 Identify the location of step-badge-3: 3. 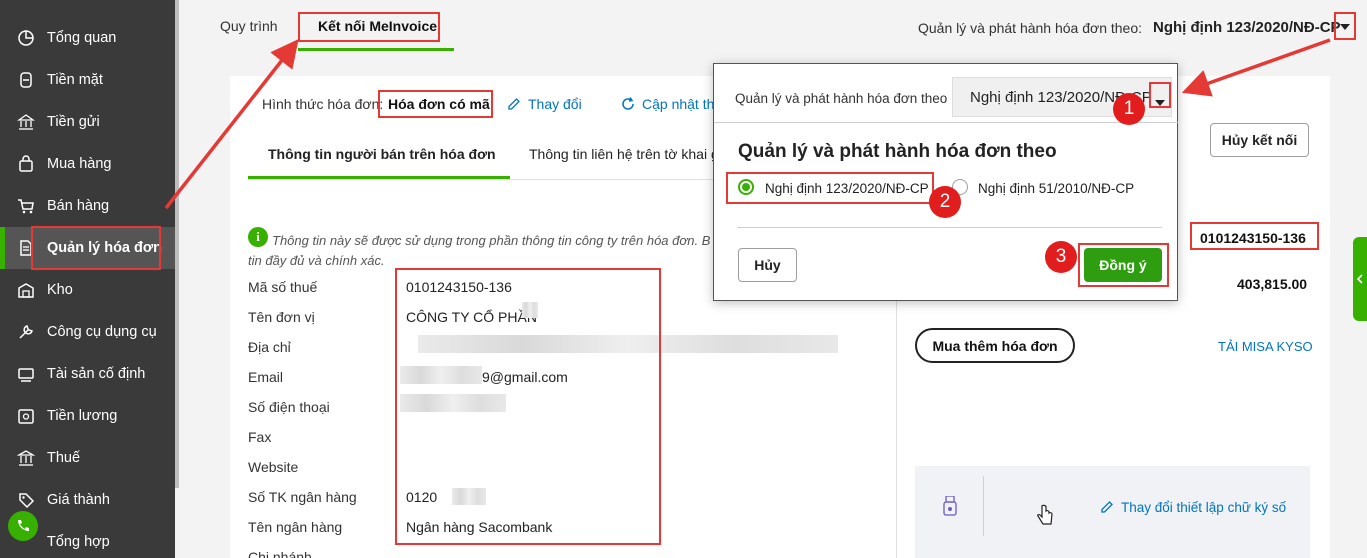
(1061, 257).